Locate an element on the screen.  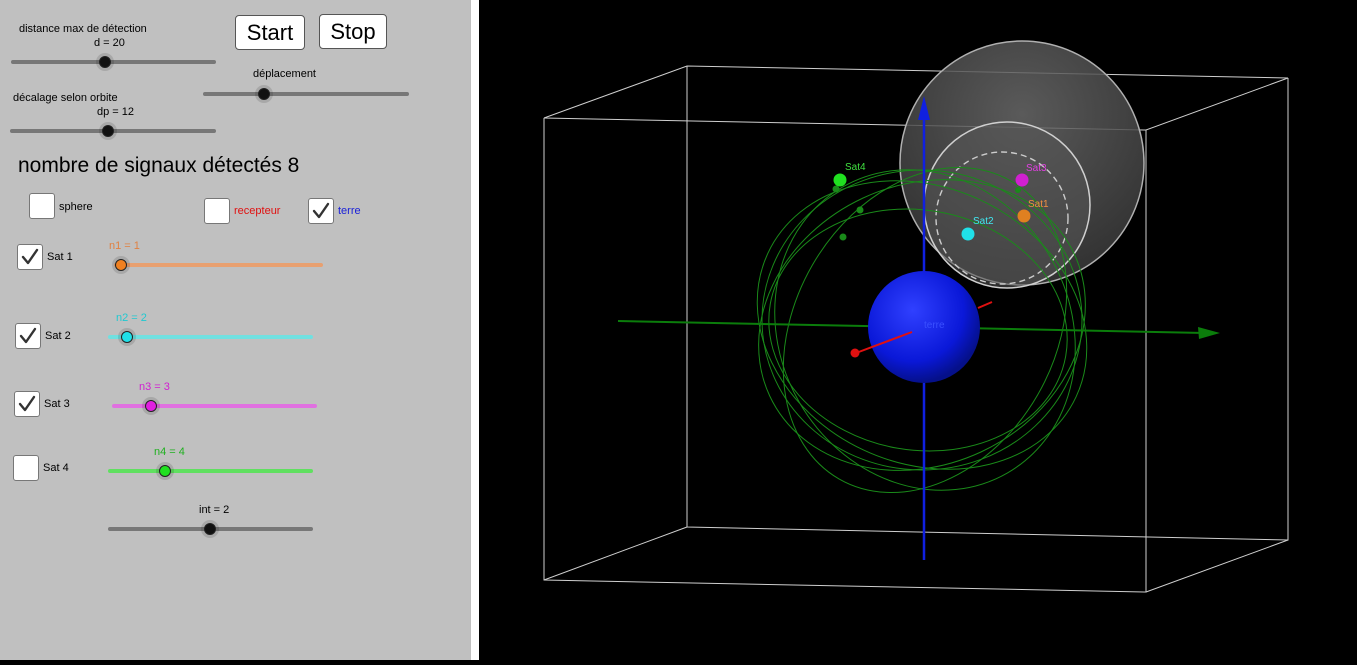
satellite-sat4-label: Sat4 is located at coordinates (855, 167).